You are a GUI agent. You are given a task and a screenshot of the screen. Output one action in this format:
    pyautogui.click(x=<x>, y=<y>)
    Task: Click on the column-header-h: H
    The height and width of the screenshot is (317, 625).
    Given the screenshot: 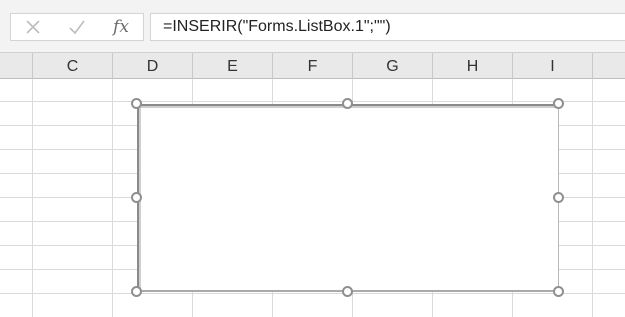 What is the action you would take?
    pyautogui.click(x=473, y=66)
    